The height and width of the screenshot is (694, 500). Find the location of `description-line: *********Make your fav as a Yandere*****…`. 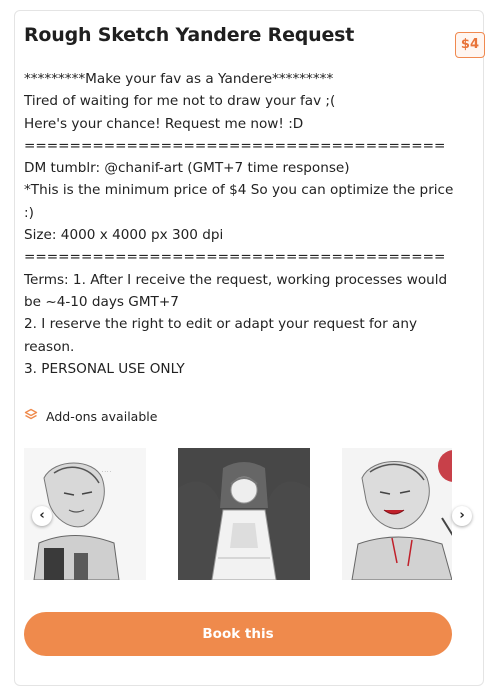

description-line: *********Make your fav as a Yandere*****… is located at coordinates (179, 79).